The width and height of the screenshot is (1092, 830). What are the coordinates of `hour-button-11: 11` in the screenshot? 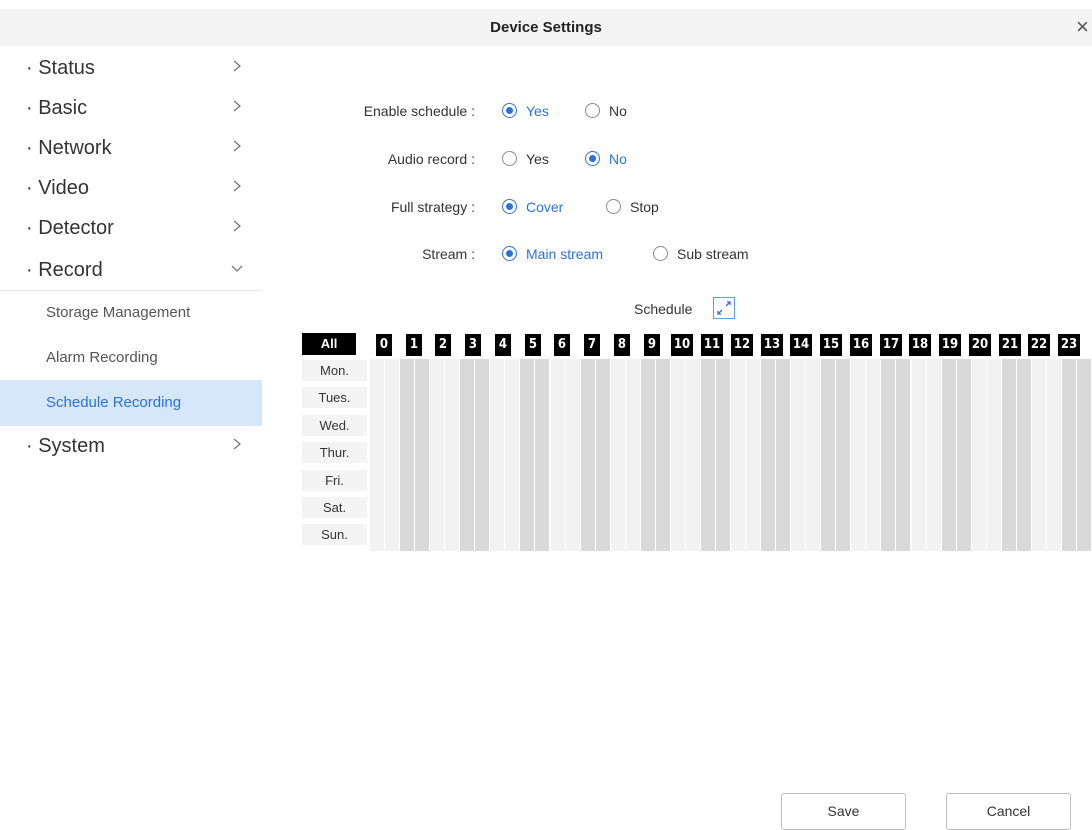 It's located at (712, 345).